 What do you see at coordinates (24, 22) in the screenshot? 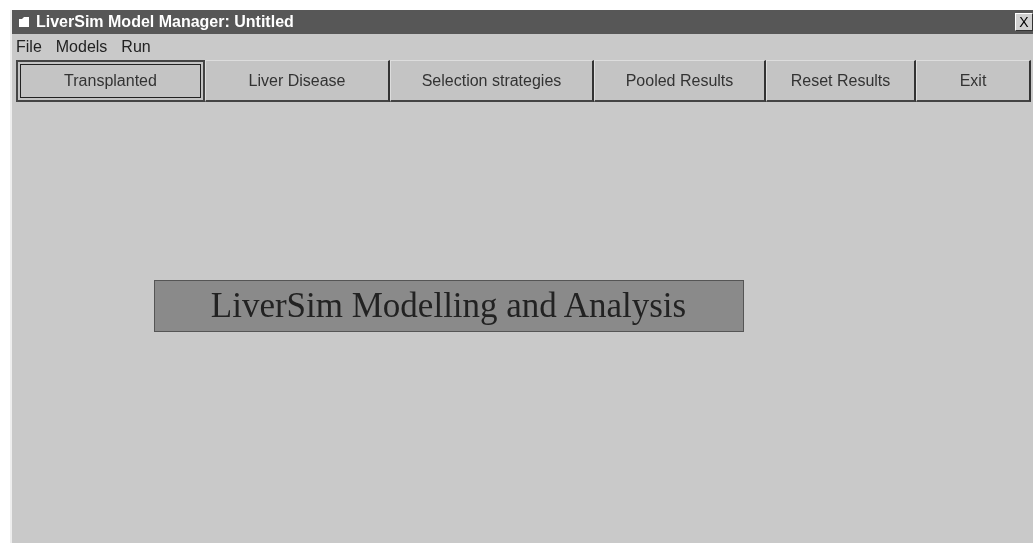
I see `app-icon` at bounding box center [24, 22].